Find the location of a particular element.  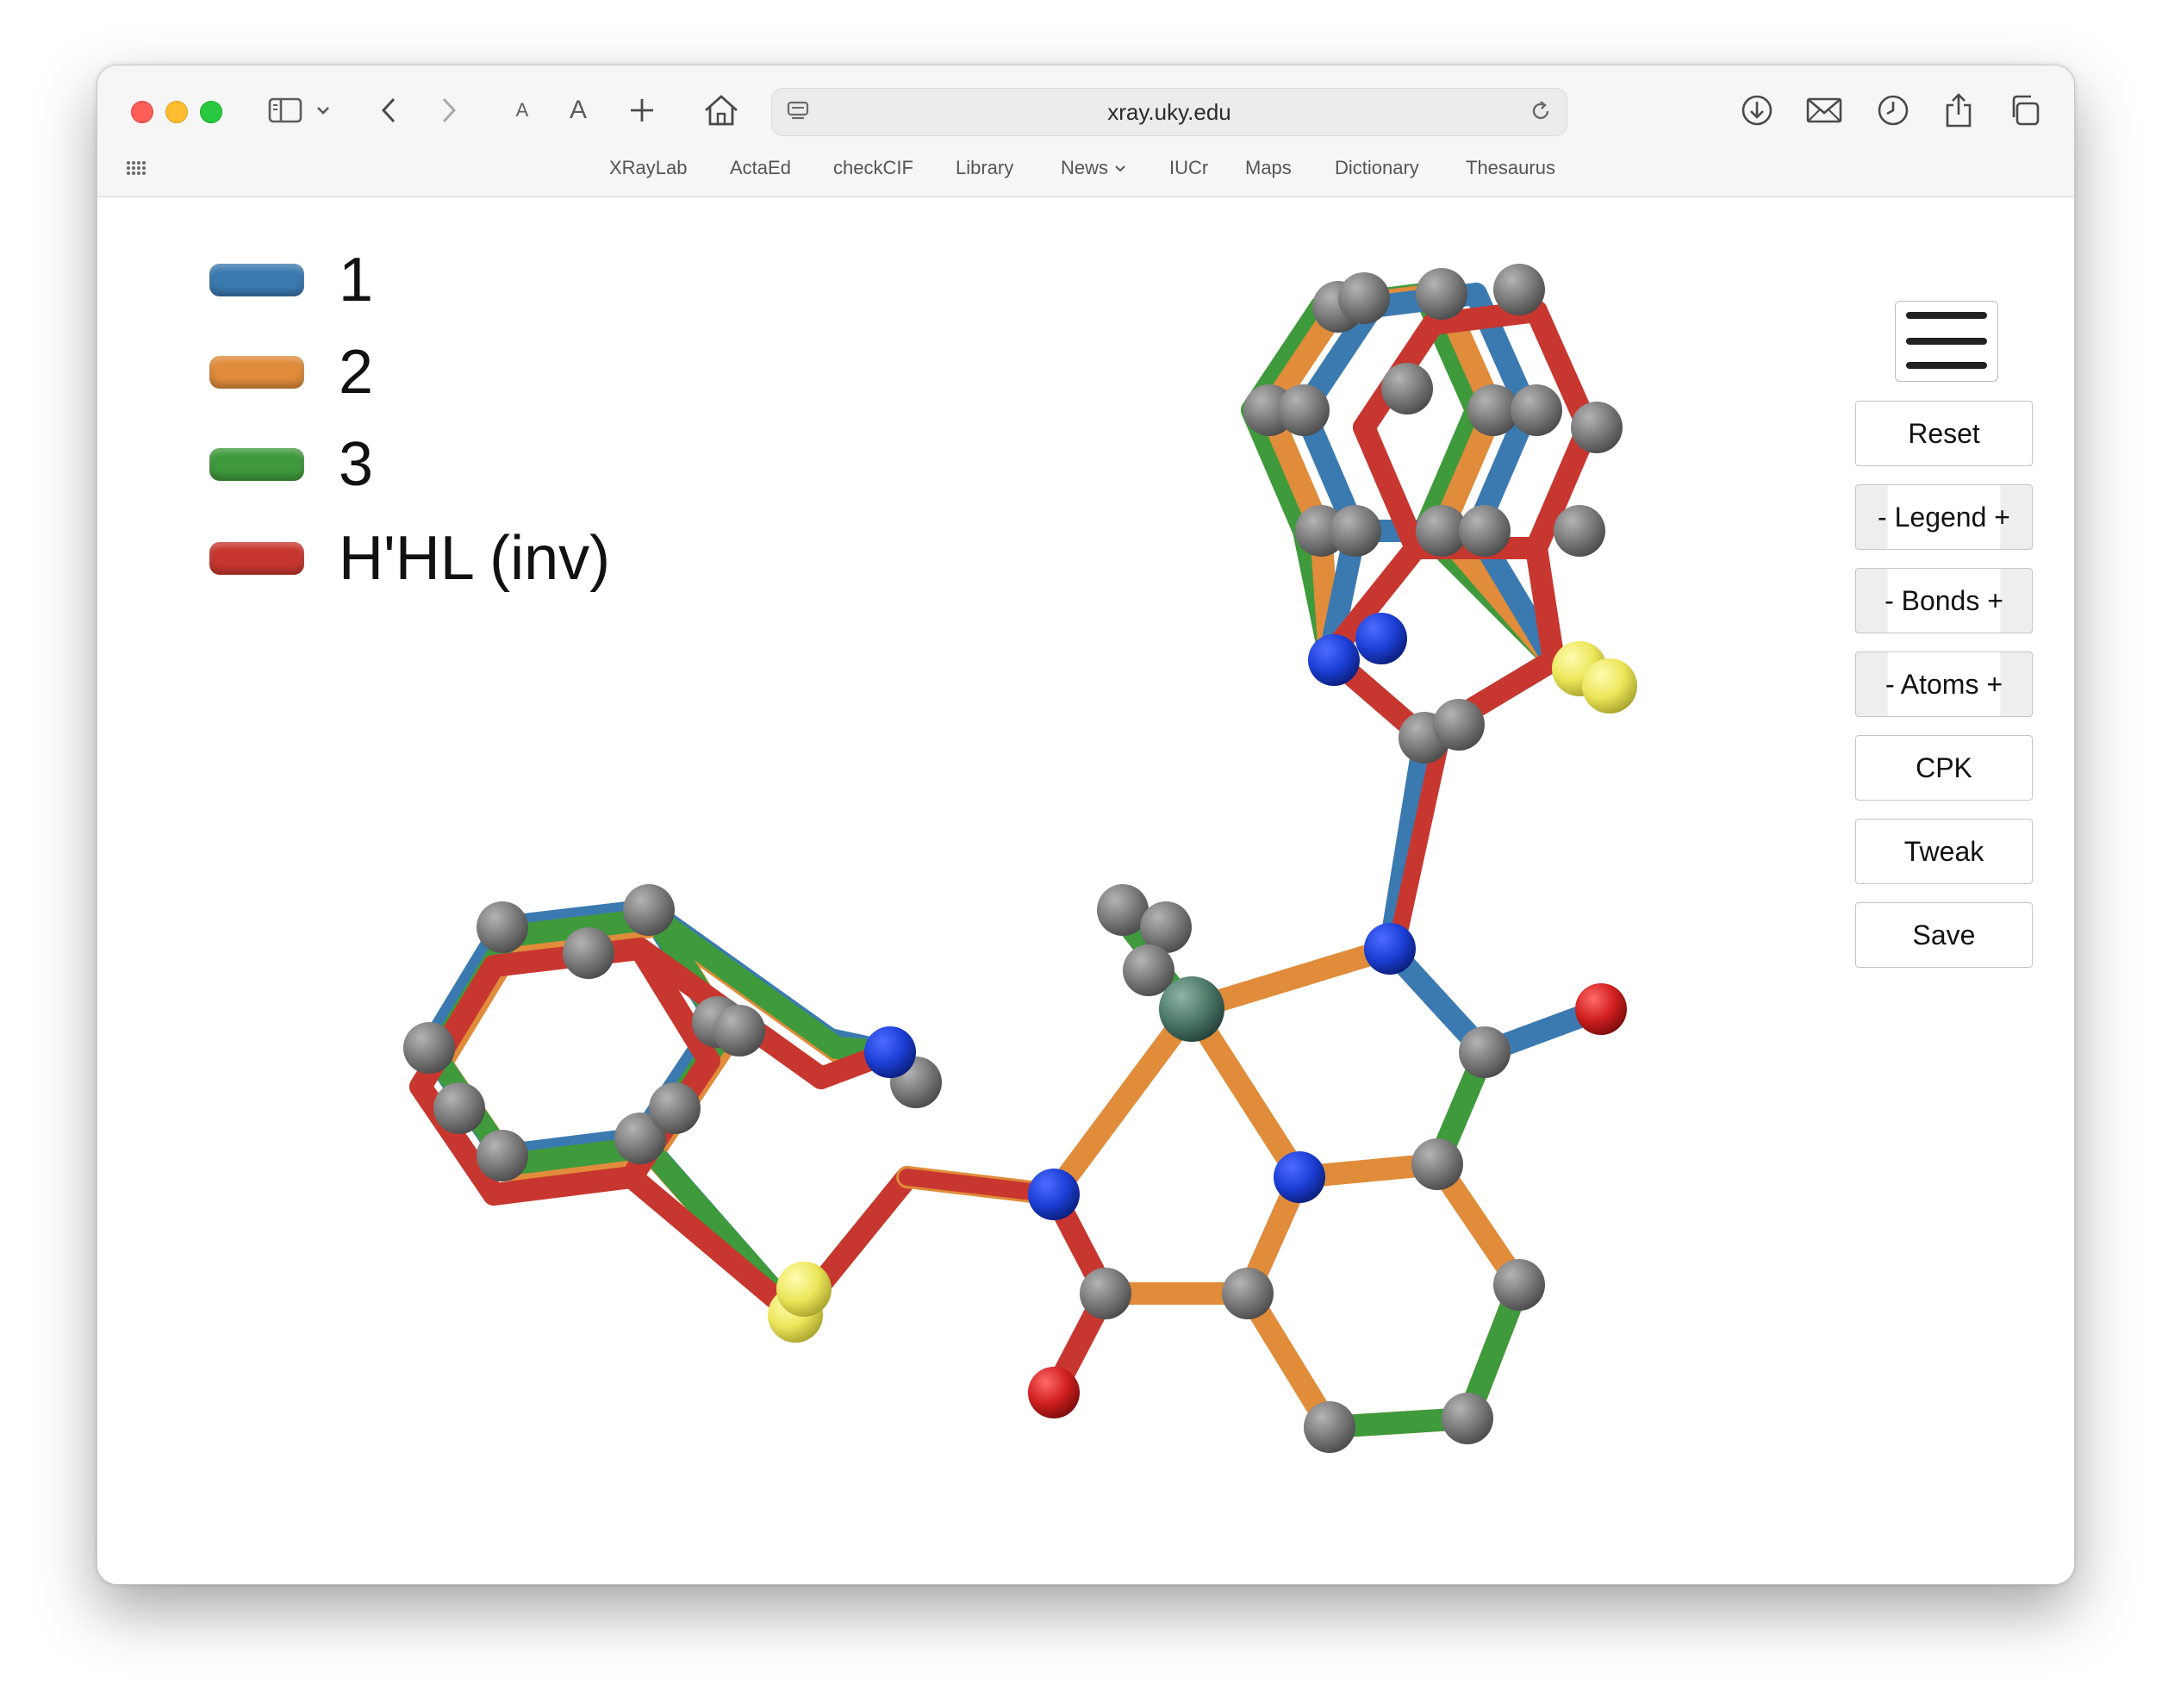

history-icon is located at coordinates (1893, 110).